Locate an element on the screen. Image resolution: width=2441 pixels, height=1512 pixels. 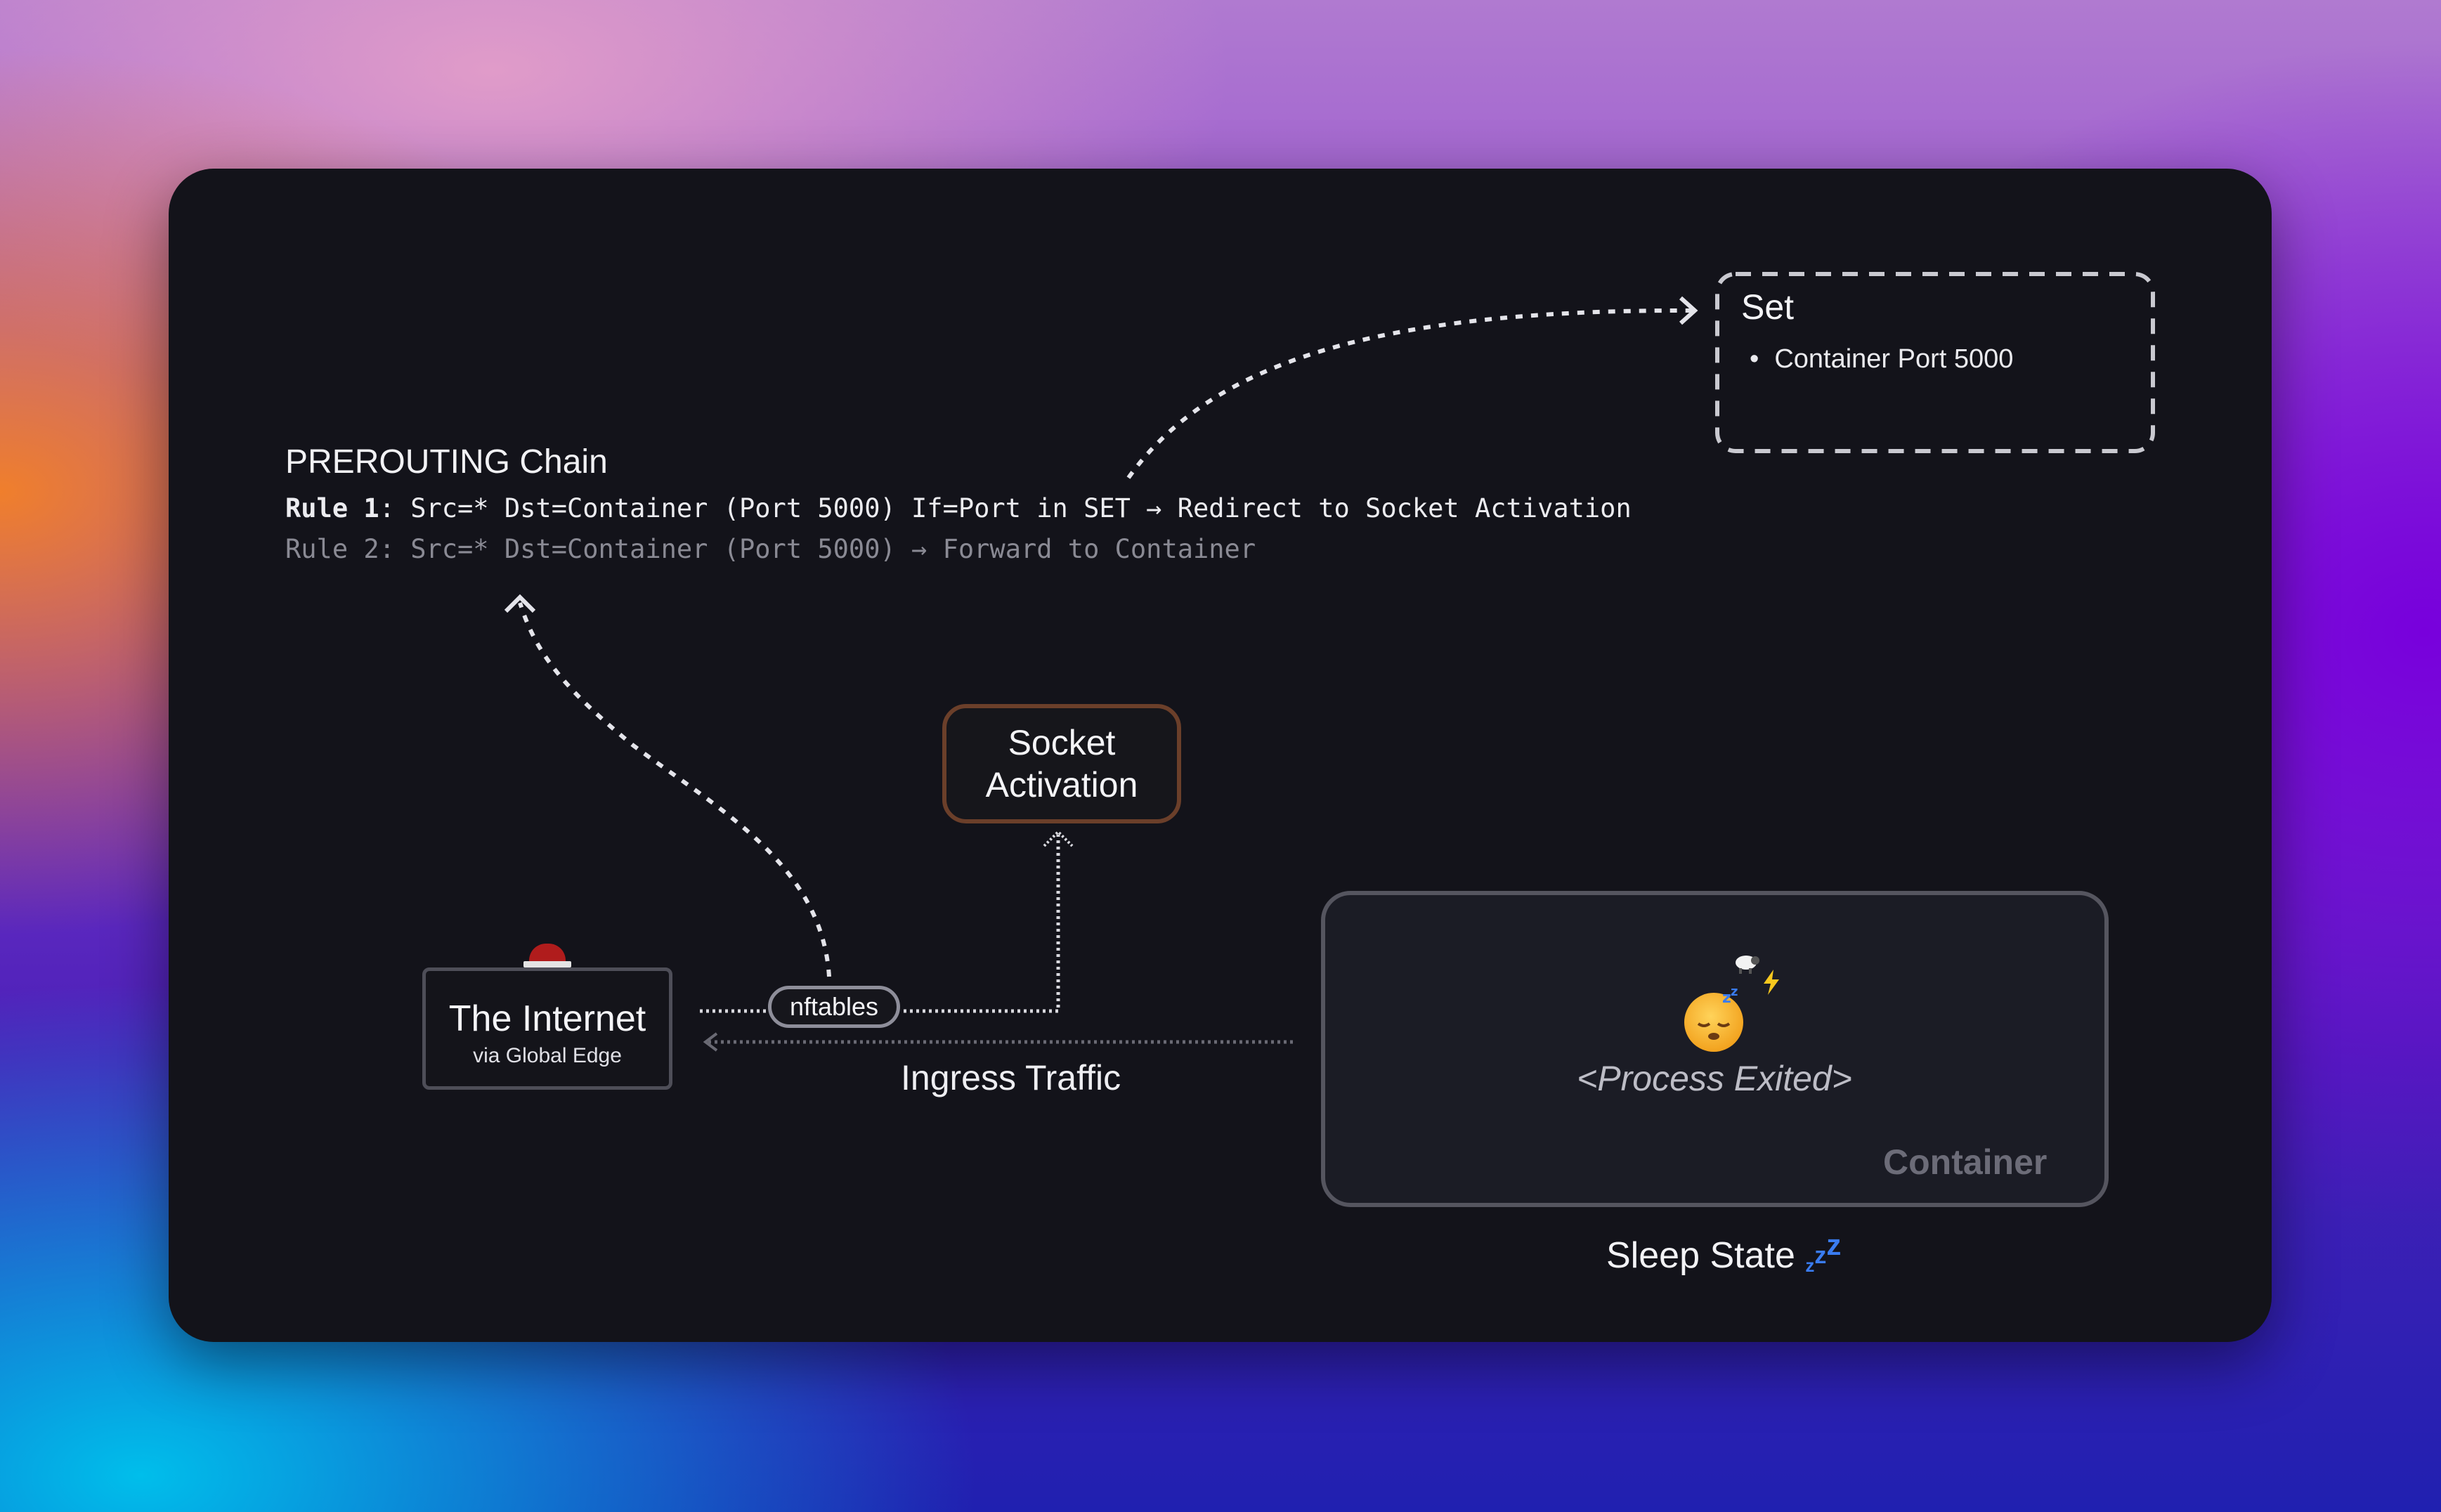
internet-title: The Internet is located at coordinates (547, 1018).